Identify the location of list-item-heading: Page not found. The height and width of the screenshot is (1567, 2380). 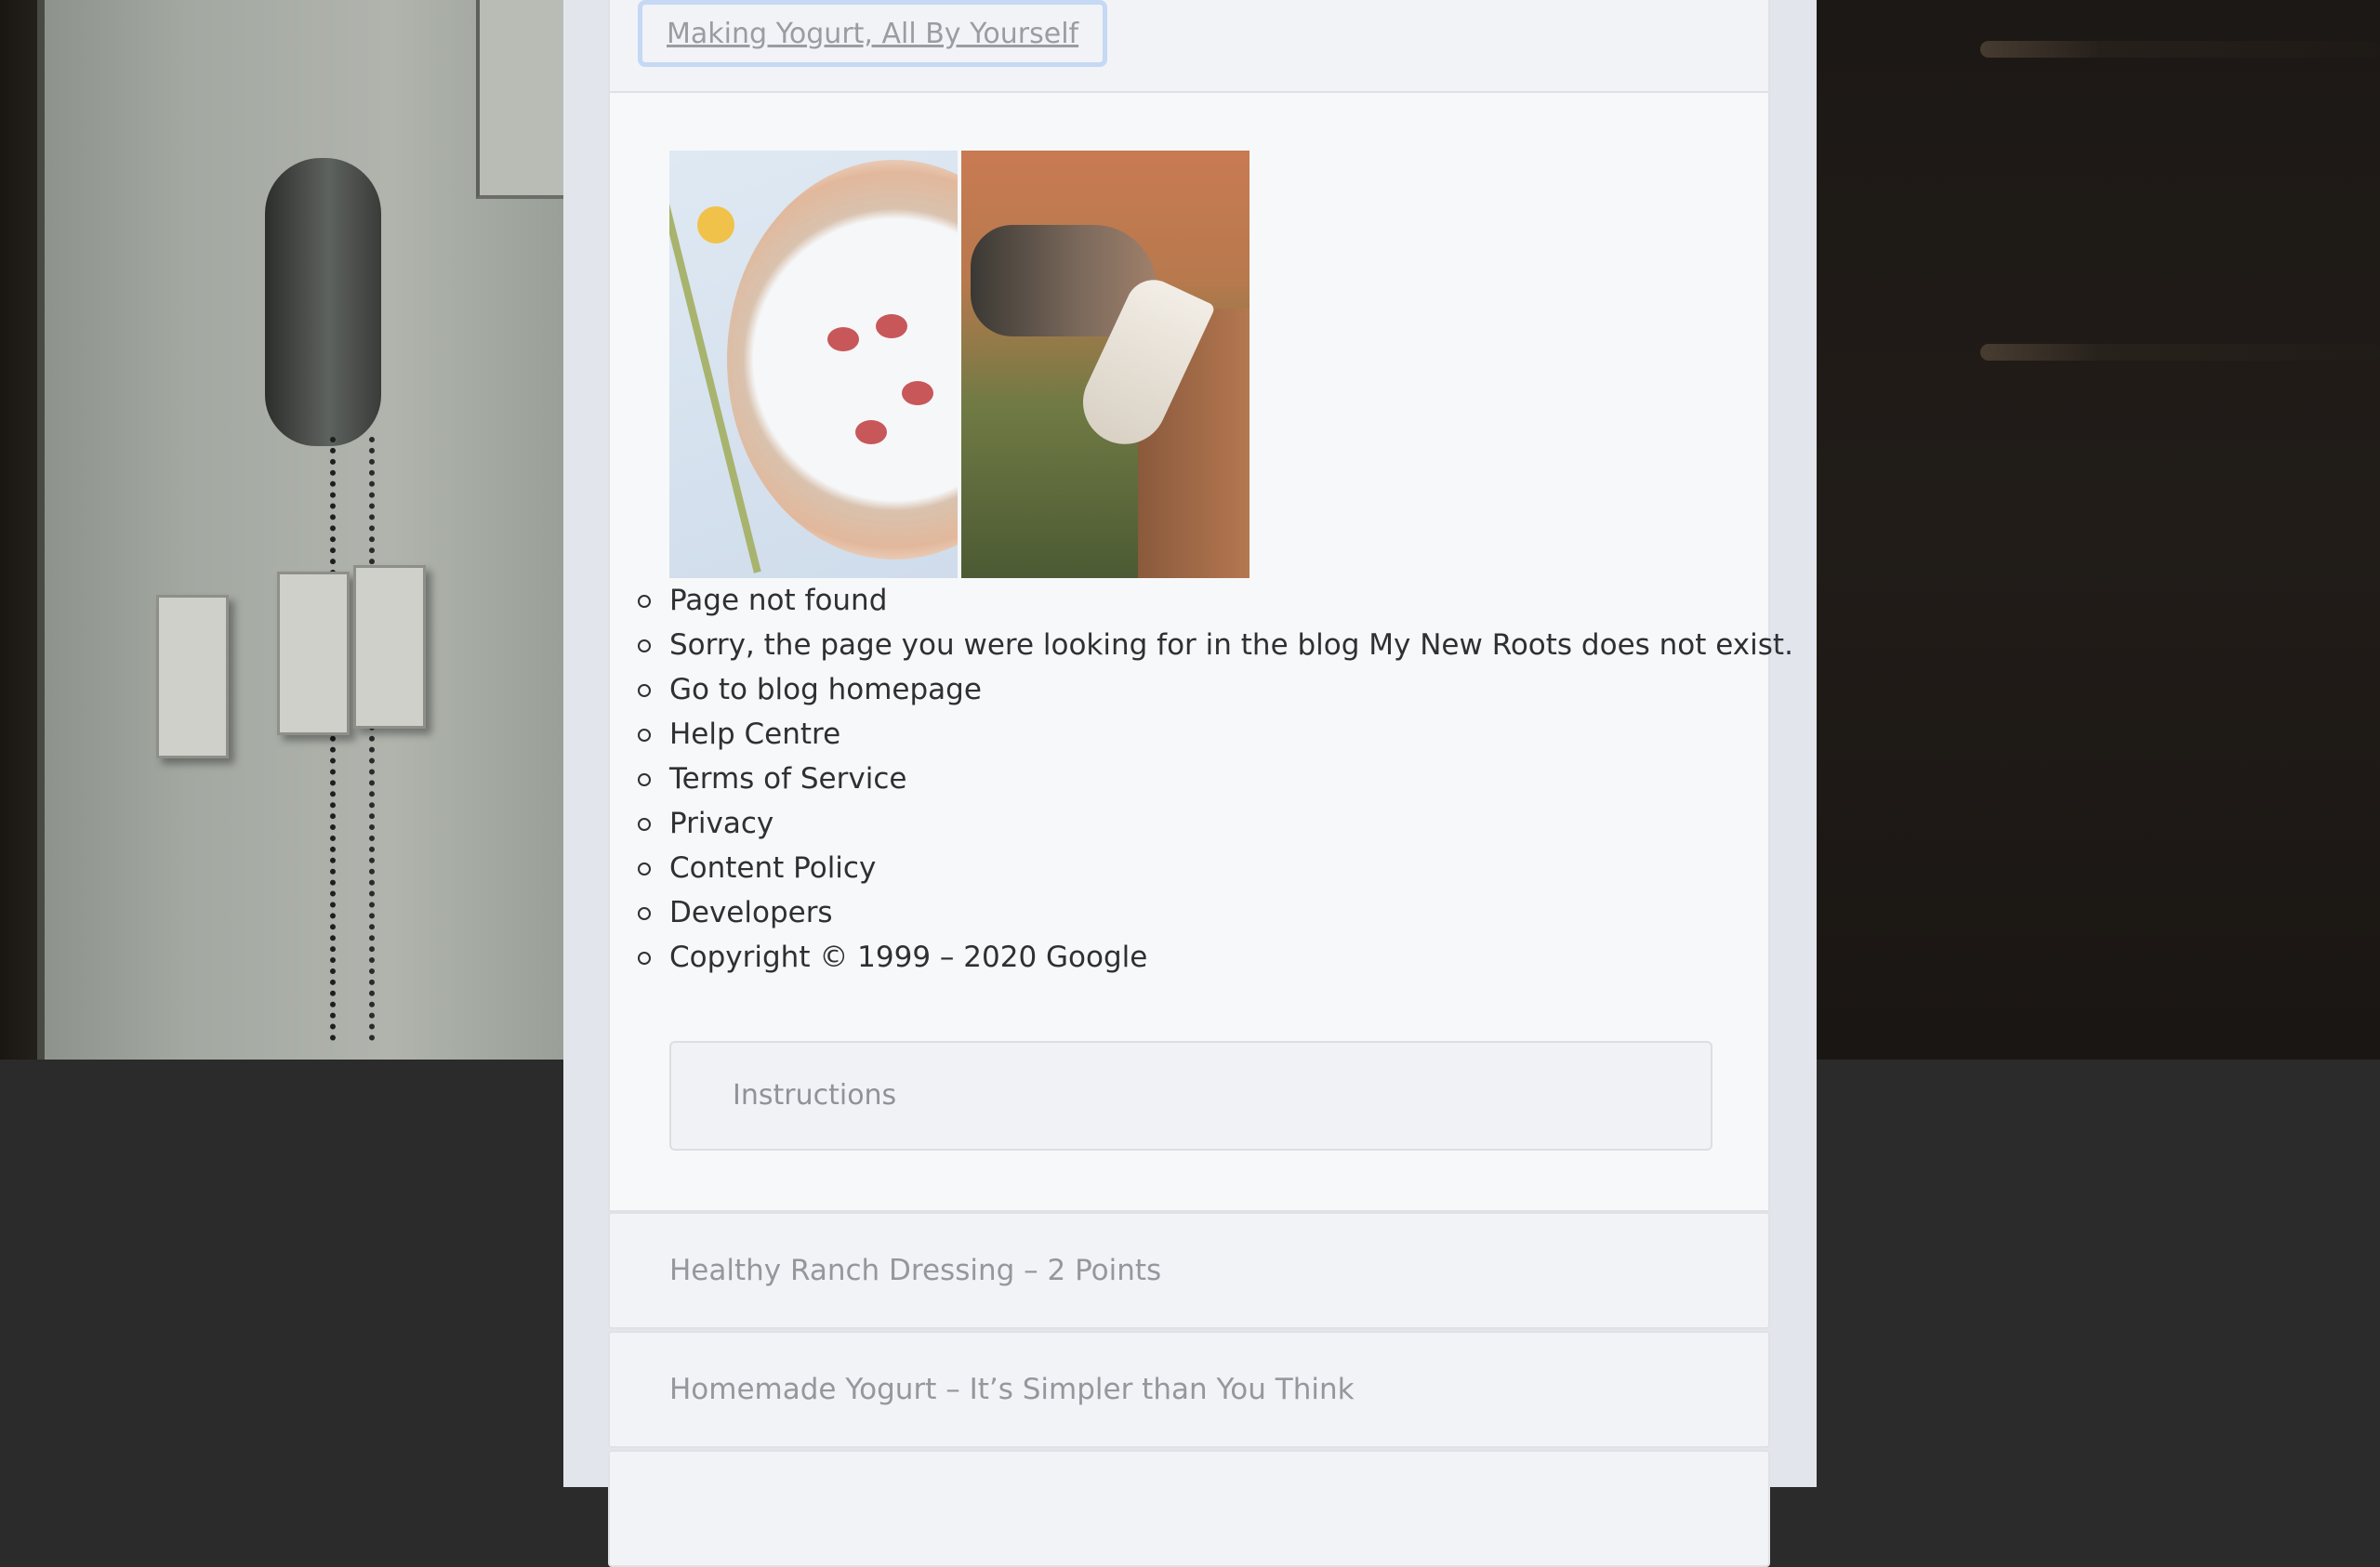
(1215, 600).